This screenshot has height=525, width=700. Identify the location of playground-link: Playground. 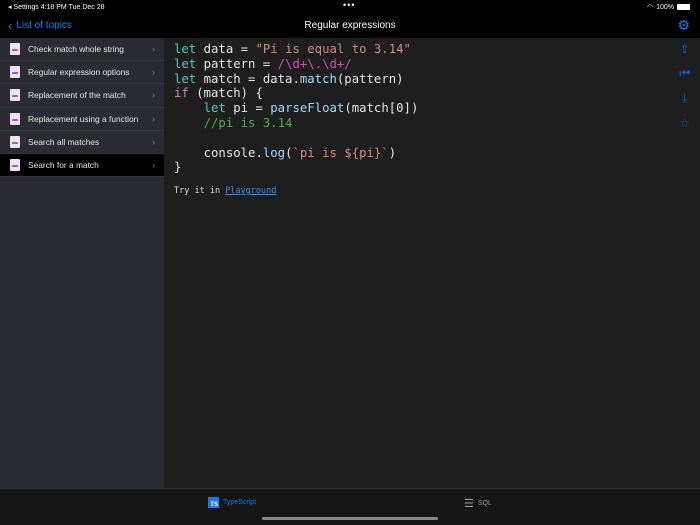
(250, 191).